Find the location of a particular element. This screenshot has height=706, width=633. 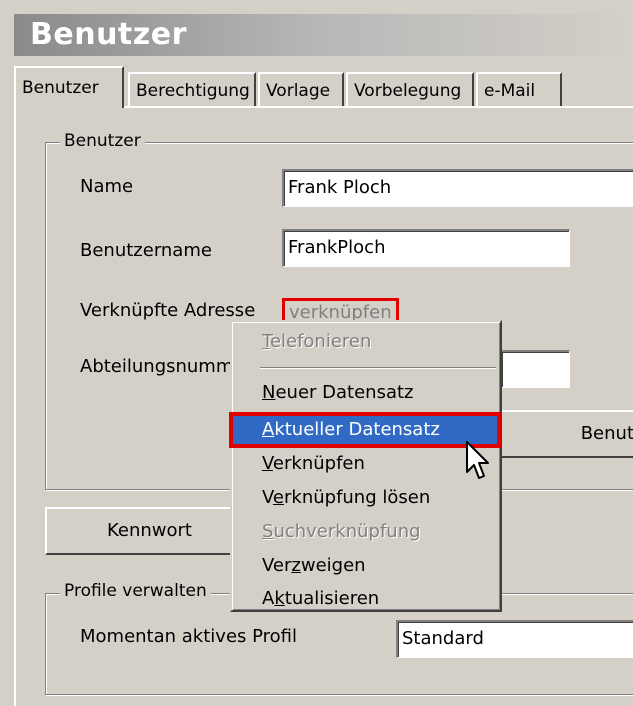

tab-vorbelegung: Vorbelegung is located at coordinates (410, 89).